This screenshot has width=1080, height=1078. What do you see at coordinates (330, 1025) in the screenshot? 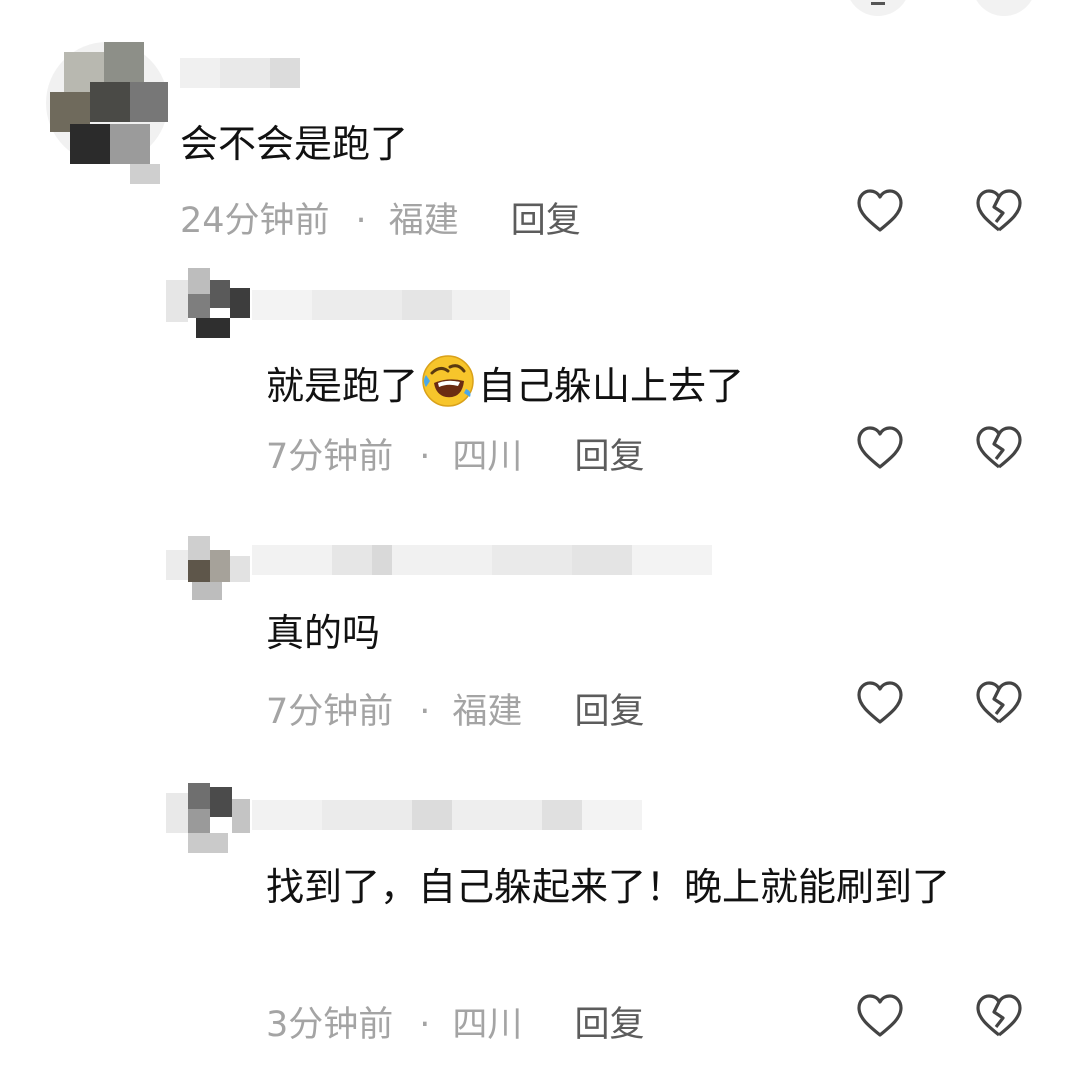
I see `comment-time: 3分钟前` at bounding box center [330, 1025].